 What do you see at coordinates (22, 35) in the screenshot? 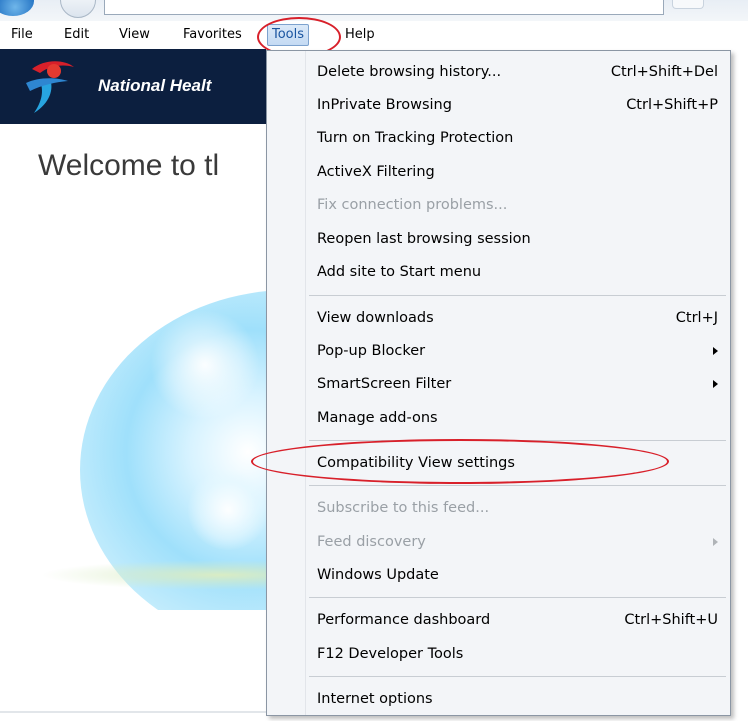
I see `menu-file: File` at bounding box center [22, 35].